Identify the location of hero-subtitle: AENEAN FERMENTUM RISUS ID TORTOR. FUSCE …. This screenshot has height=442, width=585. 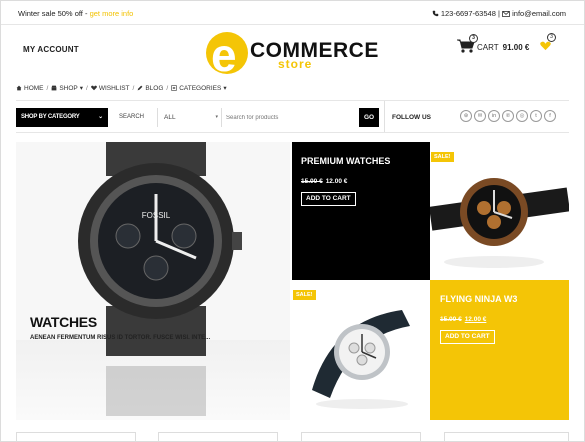
(120, 338).